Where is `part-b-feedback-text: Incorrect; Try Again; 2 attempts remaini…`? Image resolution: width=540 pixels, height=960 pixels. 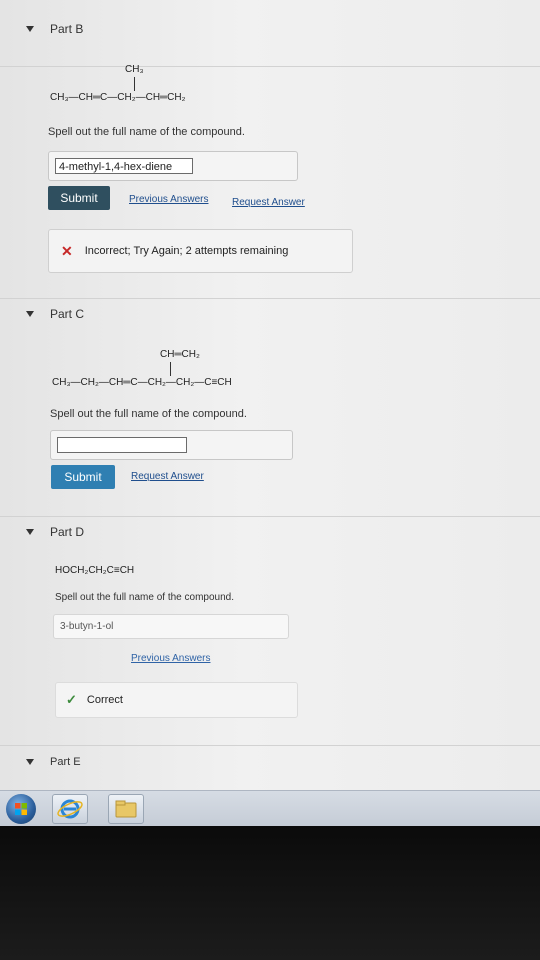 part-b-feedback-text: Incorrect; Try Again; 2 attempts remaini… is located at coordinates (186, 251).